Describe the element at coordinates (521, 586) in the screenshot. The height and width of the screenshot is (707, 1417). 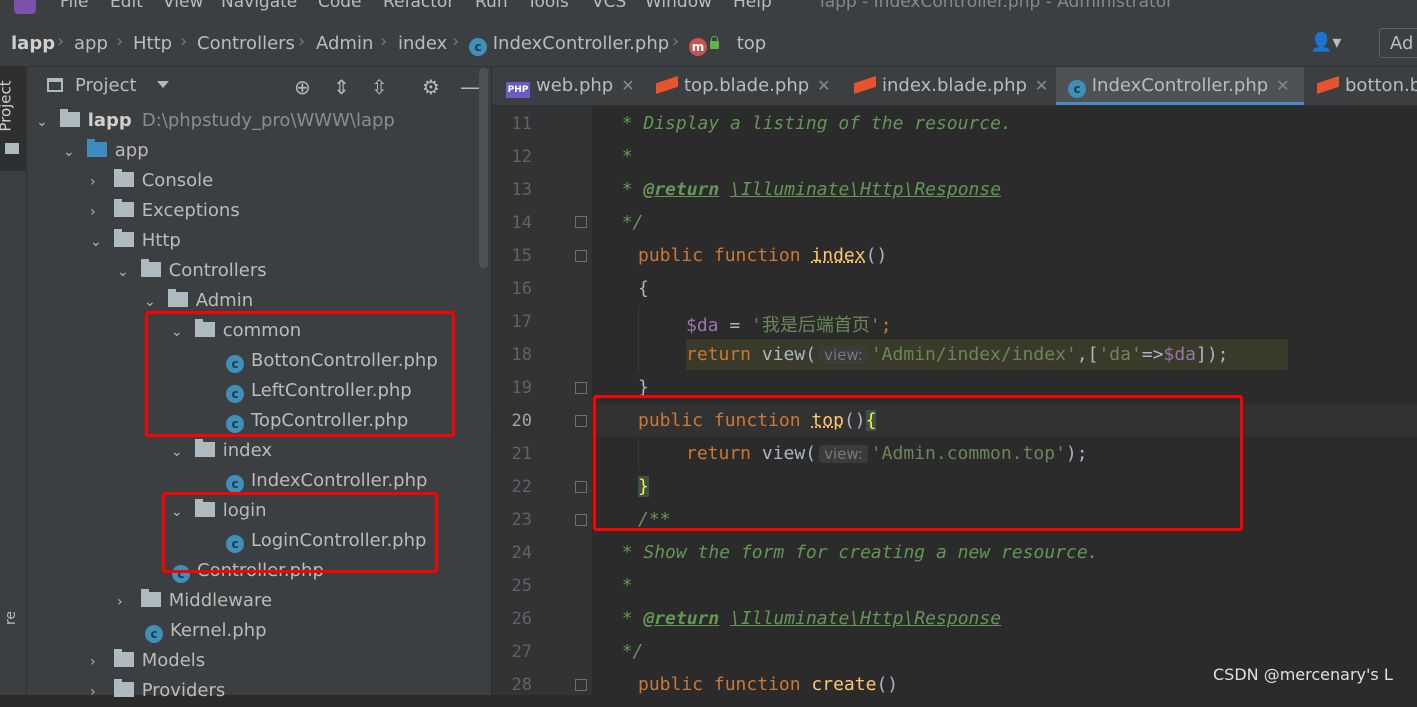
I see `line-number: 25` at that location.